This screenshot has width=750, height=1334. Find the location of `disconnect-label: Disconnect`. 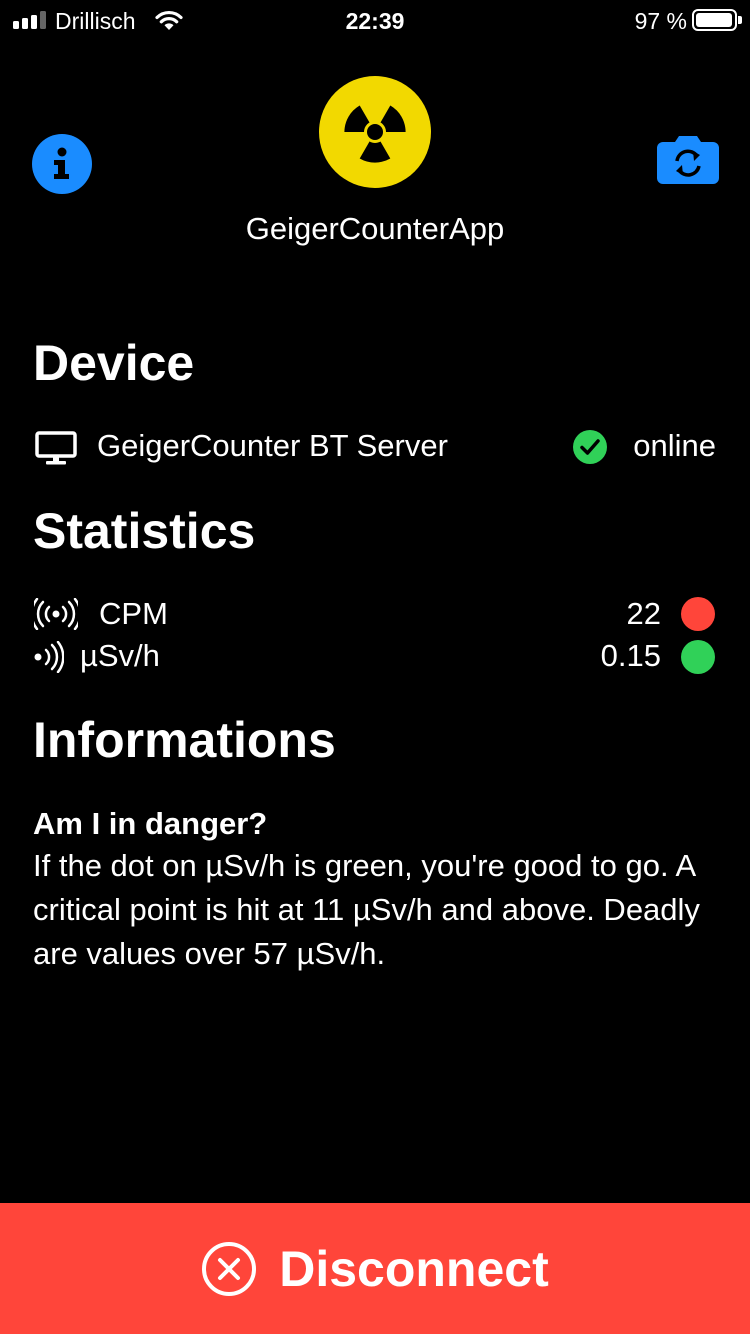

disconnect-label: Disconnect is located at coordinates (414, 1268).